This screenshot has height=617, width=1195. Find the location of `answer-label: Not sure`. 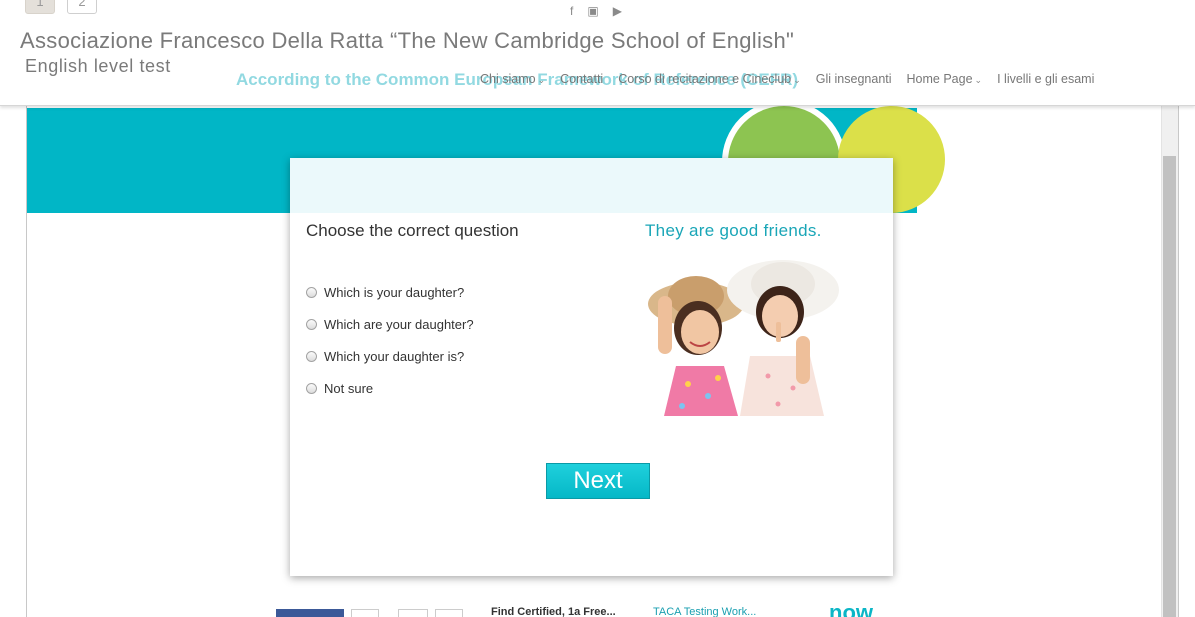

answer-label: Not sure is located at coordinates (349, 388).